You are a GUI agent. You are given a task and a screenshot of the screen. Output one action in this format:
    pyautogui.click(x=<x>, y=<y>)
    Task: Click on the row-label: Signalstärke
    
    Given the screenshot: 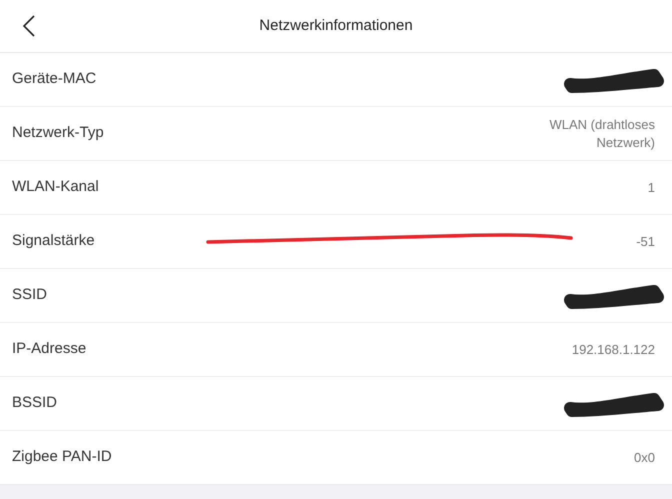 What is the action you would take?
    pyautogui.click(x=53, y=241)
    